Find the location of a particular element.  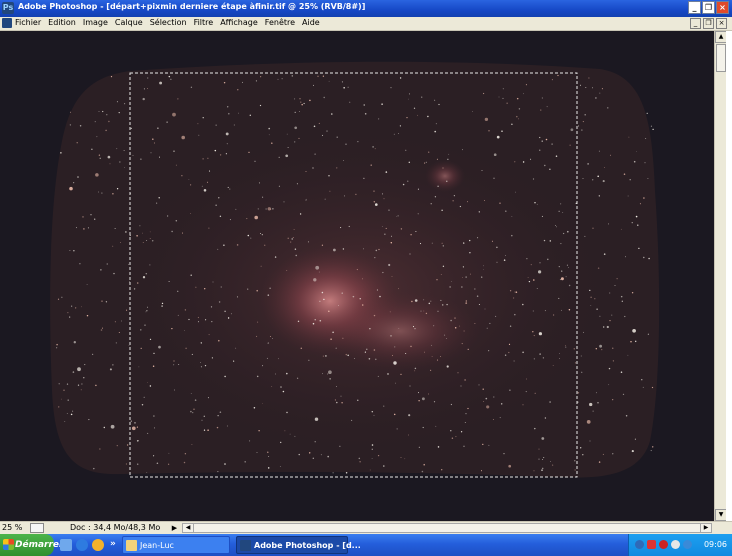

volume-icon is located at coordinates (675, 544).